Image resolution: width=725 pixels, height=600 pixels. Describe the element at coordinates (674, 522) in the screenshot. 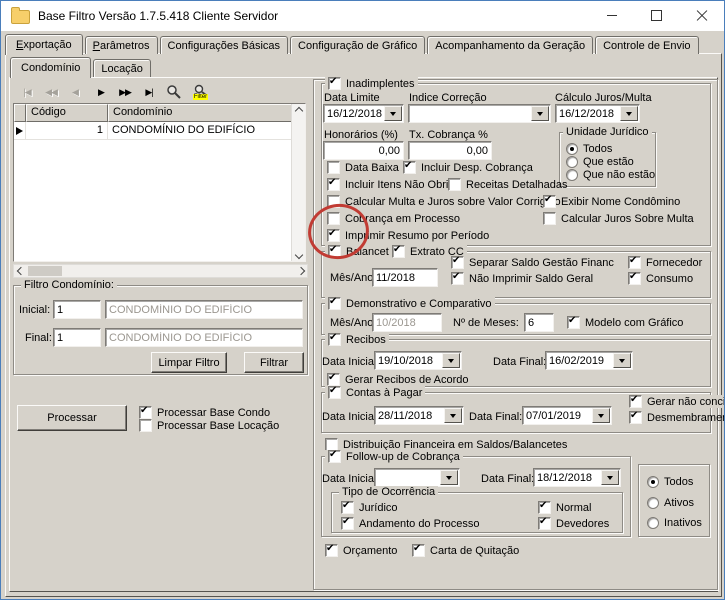

I see `status-radio-inativos: Inativos` at that location.